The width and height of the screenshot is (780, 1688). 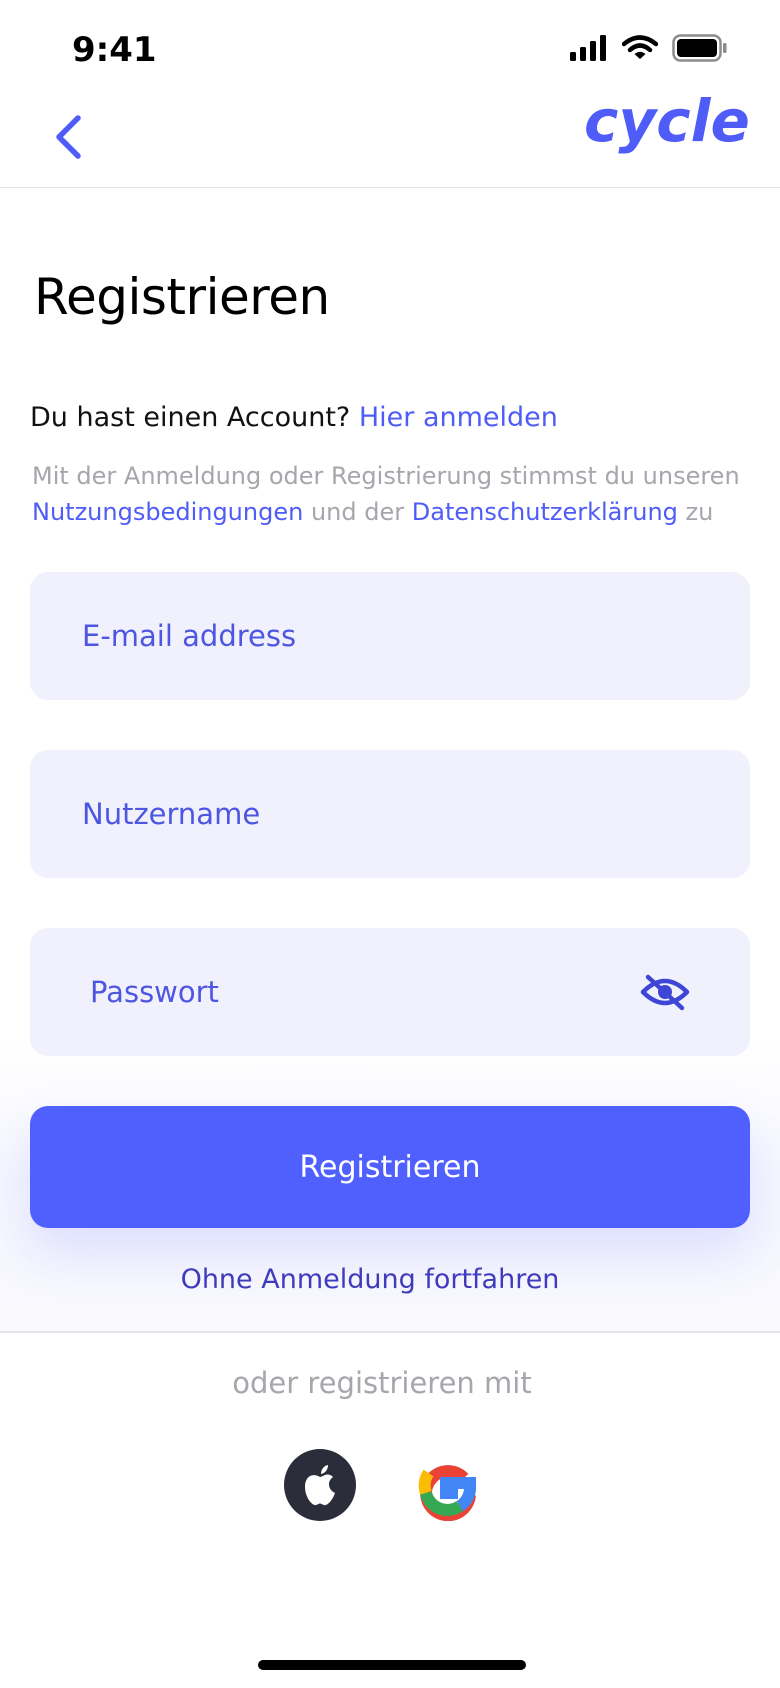 What do you see at coordinates (545, 512) in the screenshot?
I see `privacy-policy-link: Datenschutzerklärung` at bounding box center [545, 512].